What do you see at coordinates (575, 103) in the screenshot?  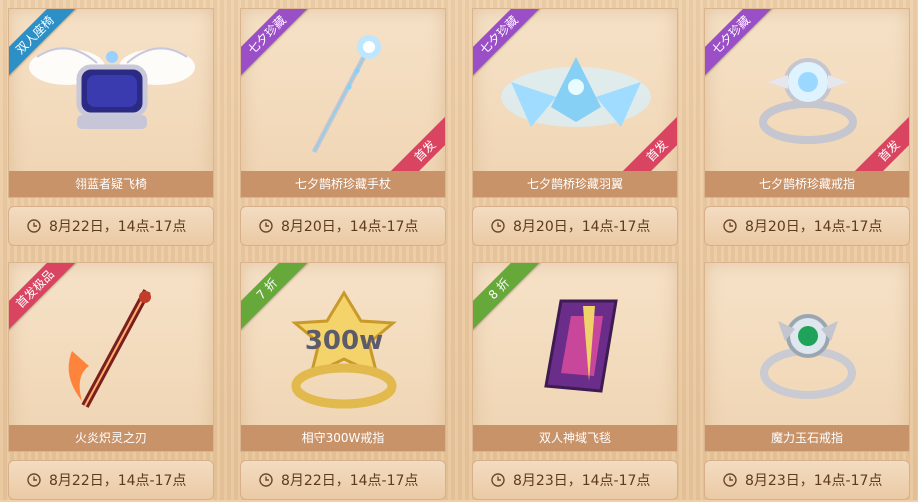 I see `item-panel: 七夕鹊桥珍藏羽翼 七夕珍藏 首发` at bounding box center [575, 103].